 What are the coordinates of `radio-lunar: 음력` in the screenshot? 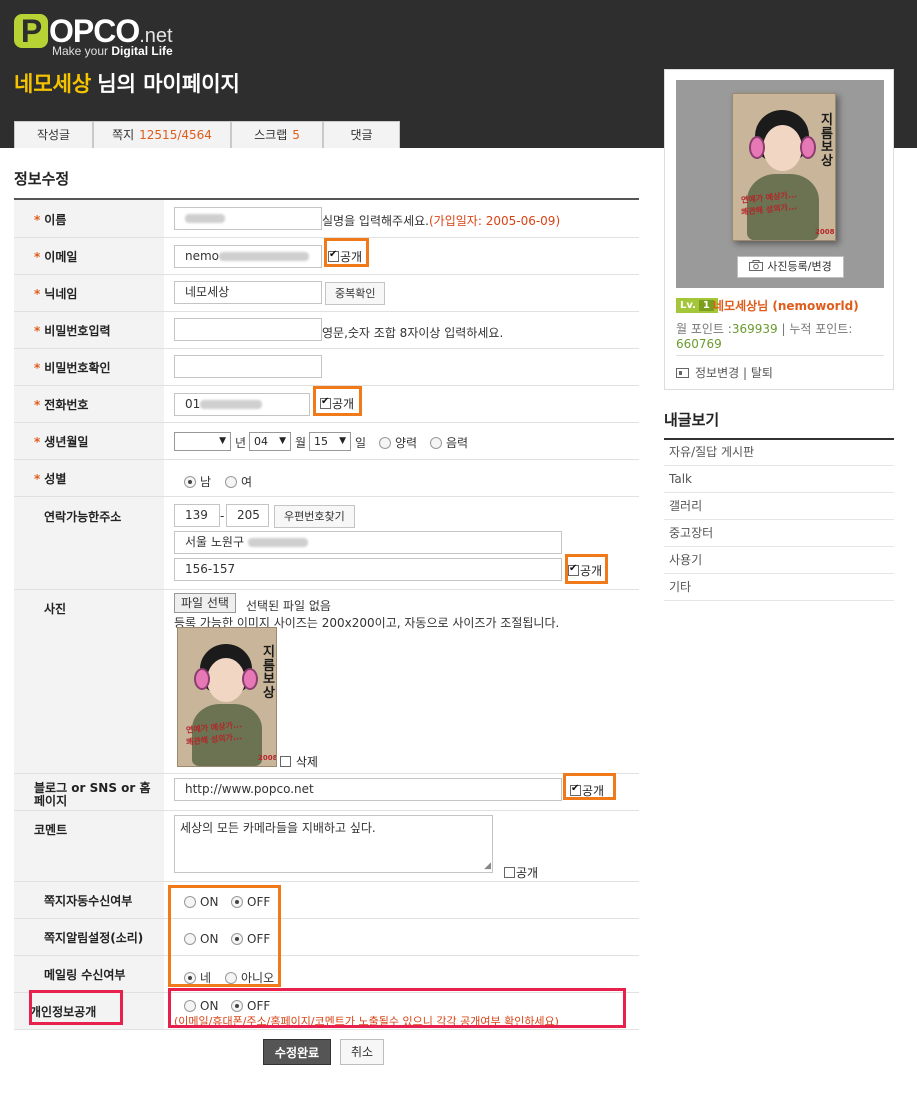 It's located at (449, 442).